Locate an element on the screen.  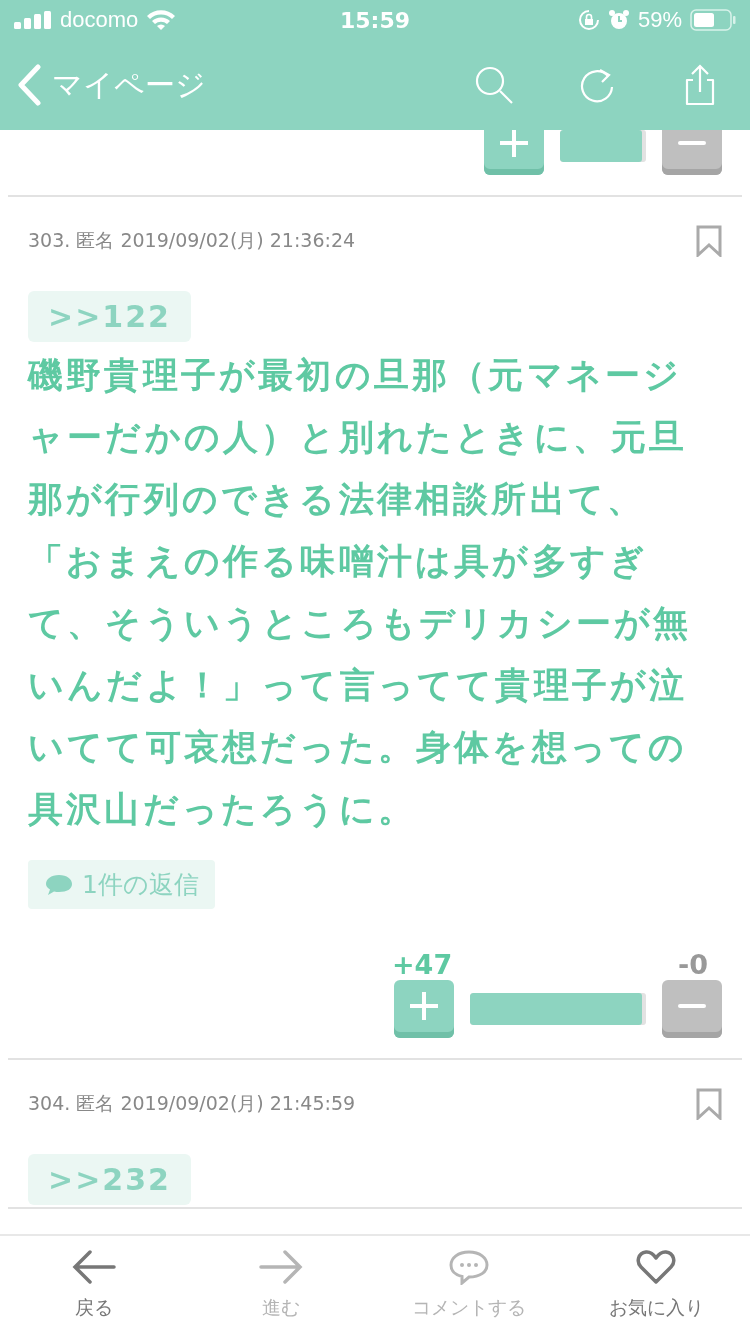
heart-icon is located at coordinates (656, 1267).